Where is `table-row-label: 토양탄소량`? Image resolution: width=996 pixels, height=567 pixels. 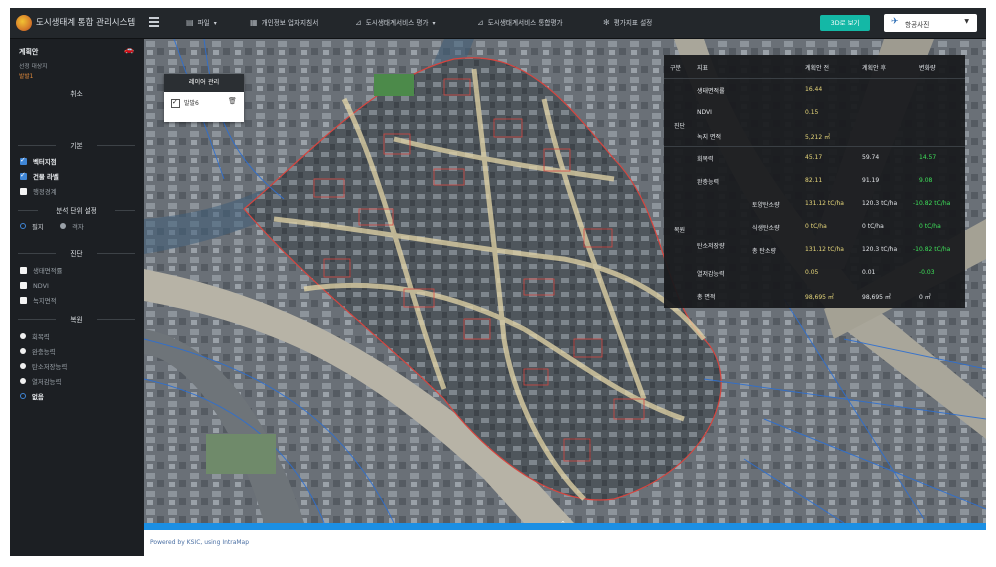 table-row-label: 토양탄소량 is located at coordinates (766, 205).